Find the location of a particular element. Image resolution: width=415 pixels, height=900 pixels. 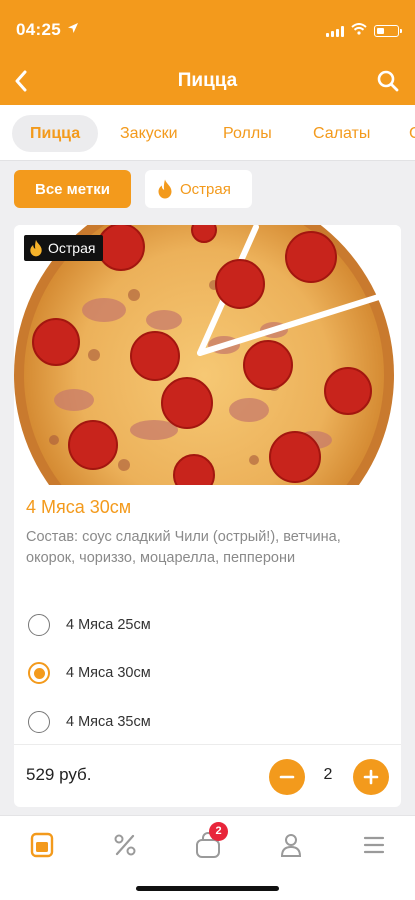

card-footer: 529 руб. 2 is located at coordinates (207, 775).